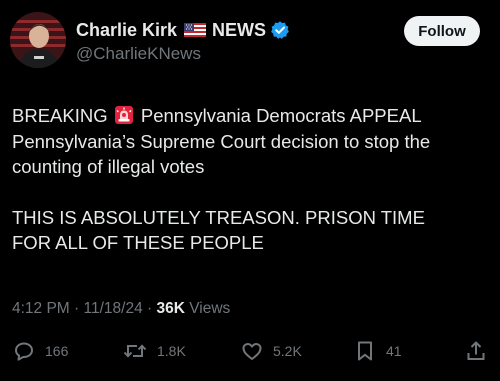 The height and width of the screenshot is (381, 500). I want to click on breaking-label: BREAKING, so click(60, 115).